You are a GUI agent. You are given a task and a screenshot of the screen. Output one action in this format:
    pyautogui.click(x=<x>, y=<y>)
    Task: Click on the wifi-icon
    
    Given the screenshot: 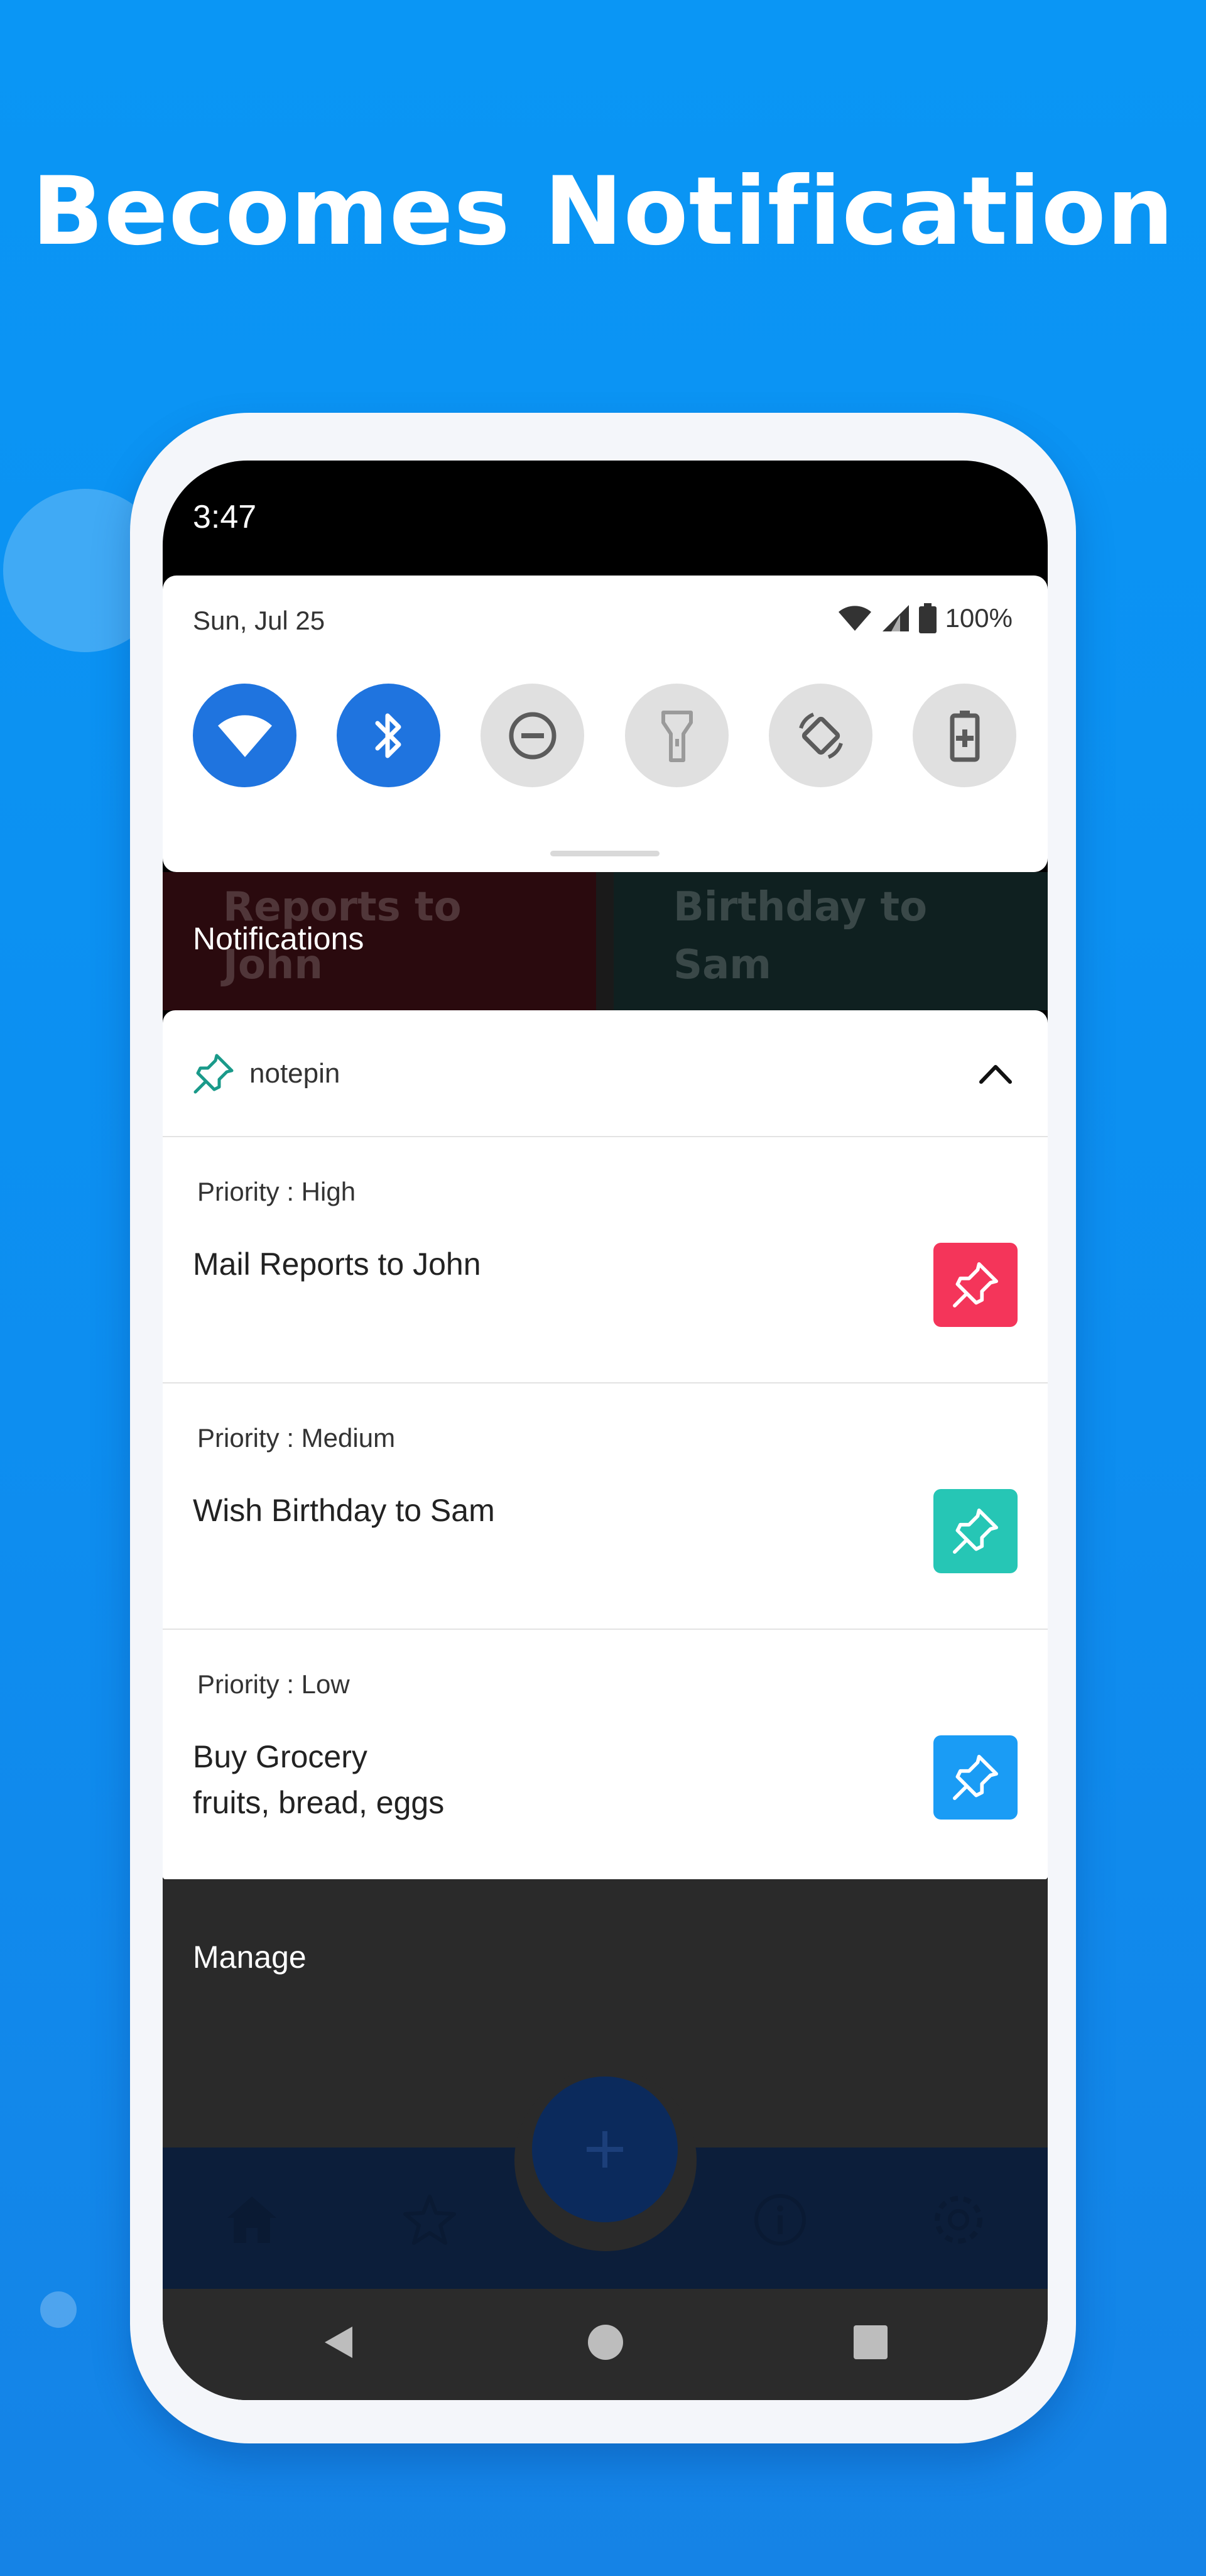 What is the action you would take?
    pyautogui.click(x=245, y=735)
    